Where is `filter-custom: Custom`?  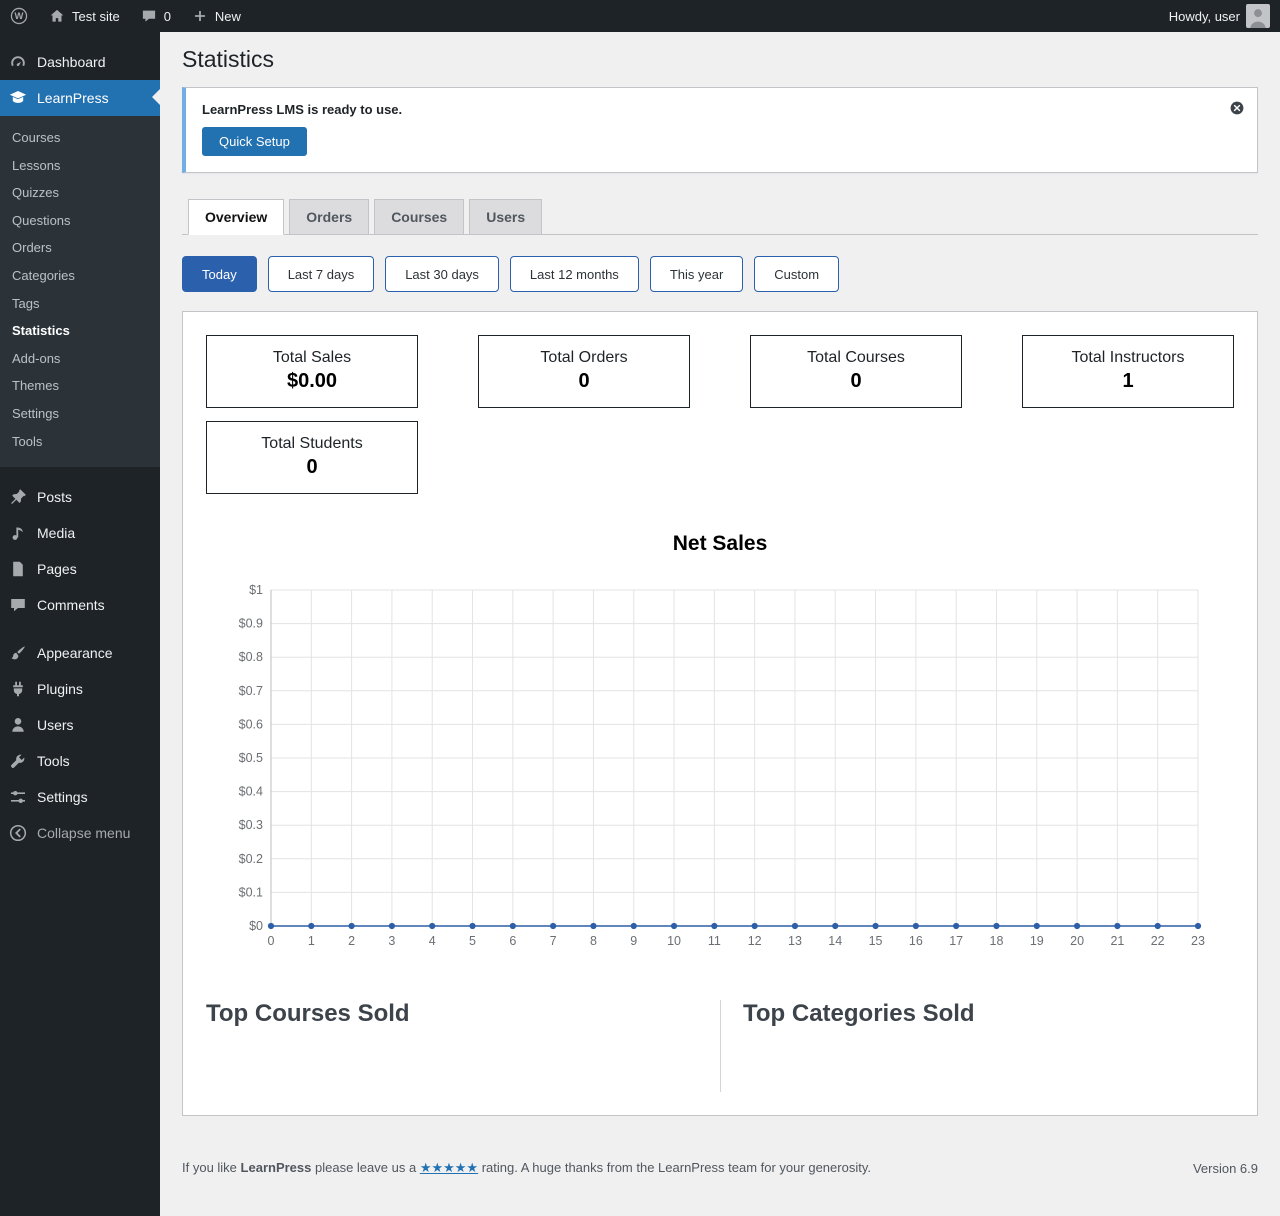
filter-custom: Custom is located at coordinates (797, 274).